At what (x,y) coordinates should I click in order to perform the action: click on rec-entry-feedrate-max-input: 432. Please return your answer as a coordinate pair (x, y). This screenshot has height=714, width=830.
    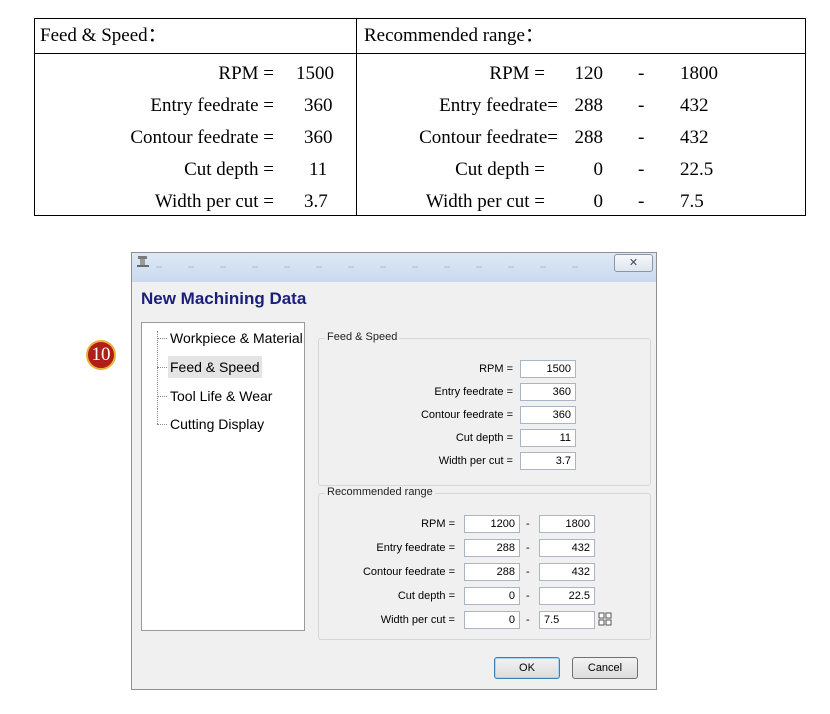
    Looking at the image, I should click on (567, 548).